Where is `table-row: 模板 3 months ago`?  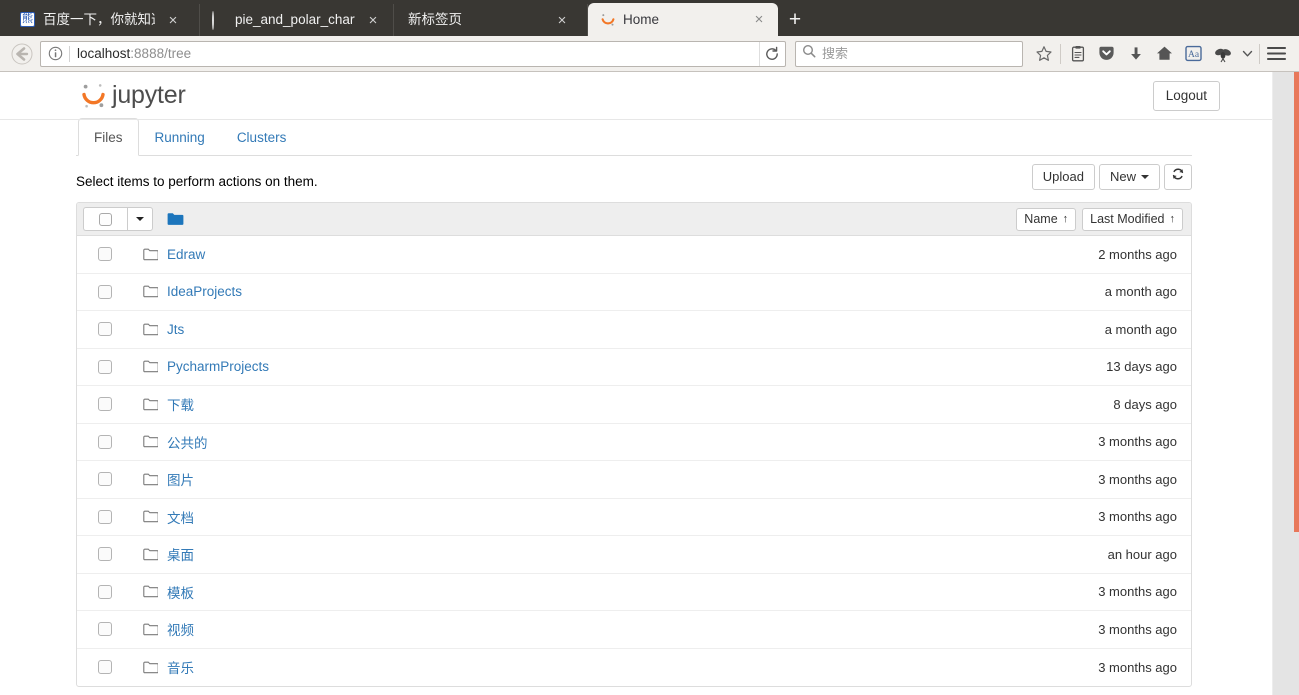
table-row: 模板 3 months ago is located at coordinates (634, 592).